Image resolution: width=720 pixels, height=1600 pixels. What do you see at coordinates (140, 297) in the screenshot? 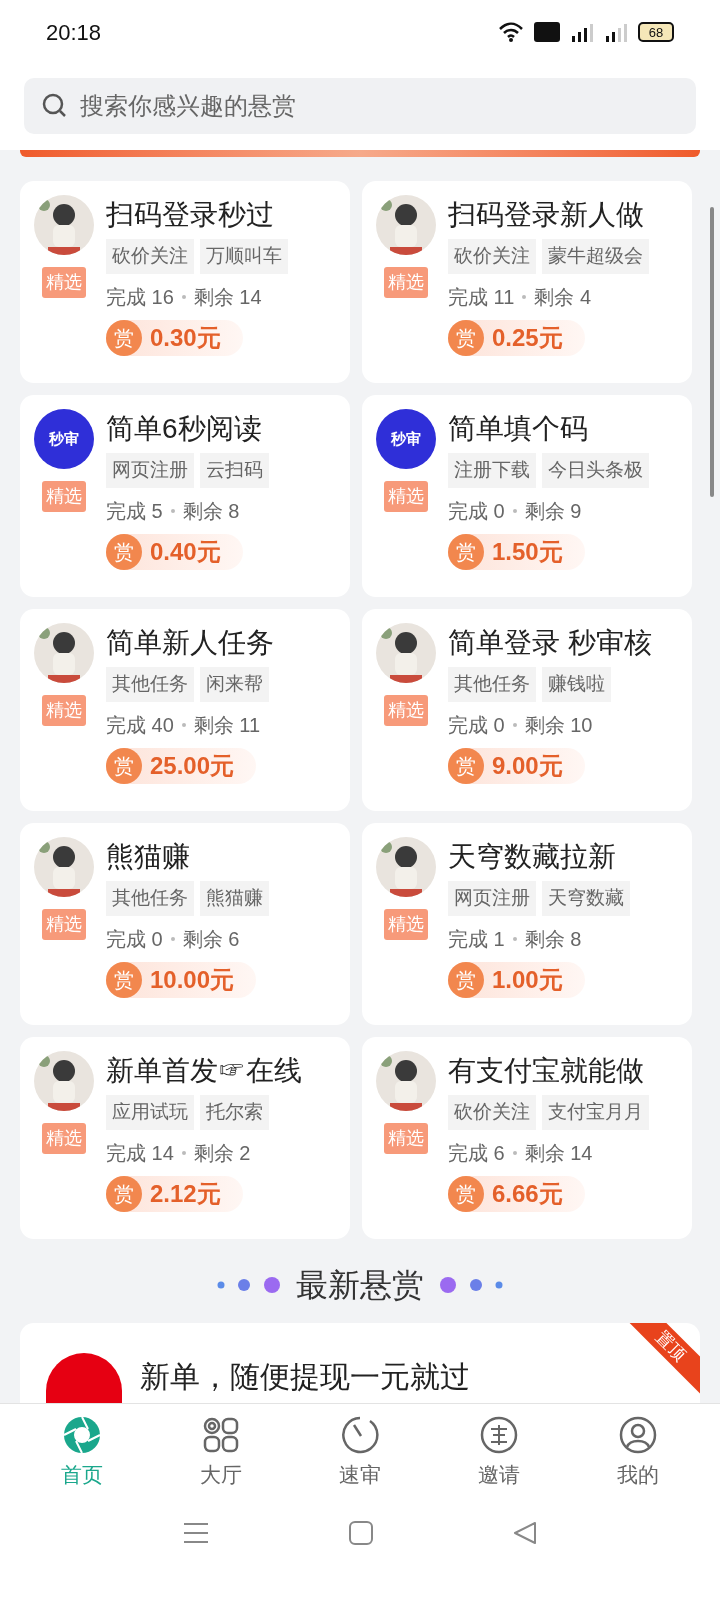
I see `completed-count: 完成 16` at bounding box center [140, 297].